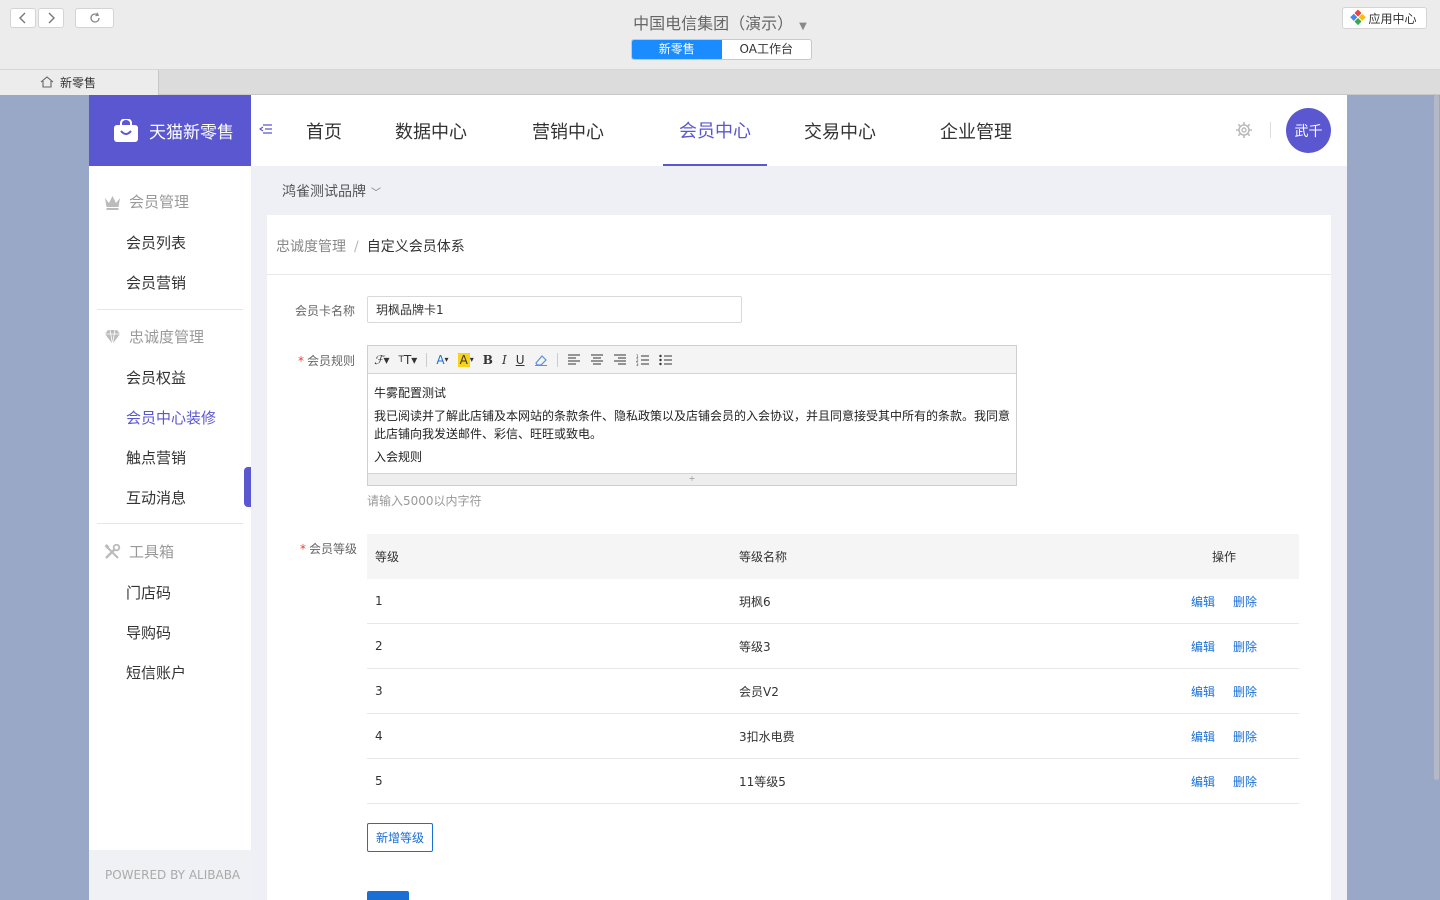 This screenshot has width=1440, height=900. I want to click on unordered-list-icon, so click(665, 360).